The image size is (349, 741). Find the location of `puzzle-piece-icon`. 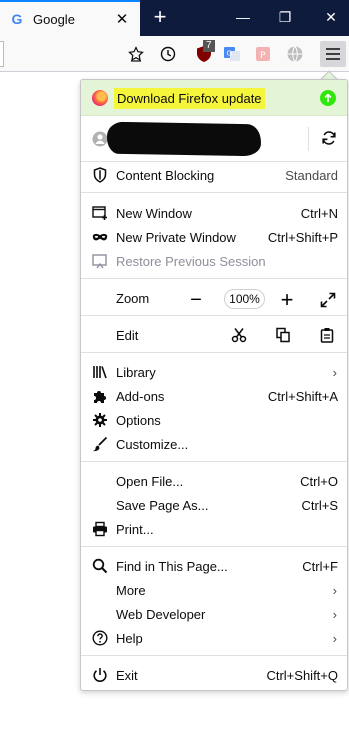

puzzle-piece-icon is located at coordinates (100, 396).